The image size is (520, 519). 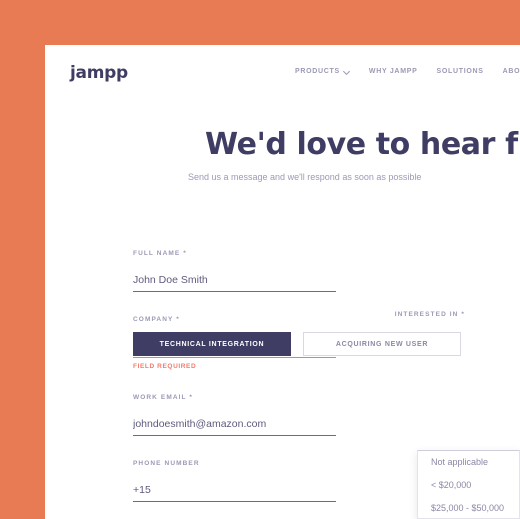 I want to click on field-work-email: WORK EMAIL *, so click(x=234, y=415).